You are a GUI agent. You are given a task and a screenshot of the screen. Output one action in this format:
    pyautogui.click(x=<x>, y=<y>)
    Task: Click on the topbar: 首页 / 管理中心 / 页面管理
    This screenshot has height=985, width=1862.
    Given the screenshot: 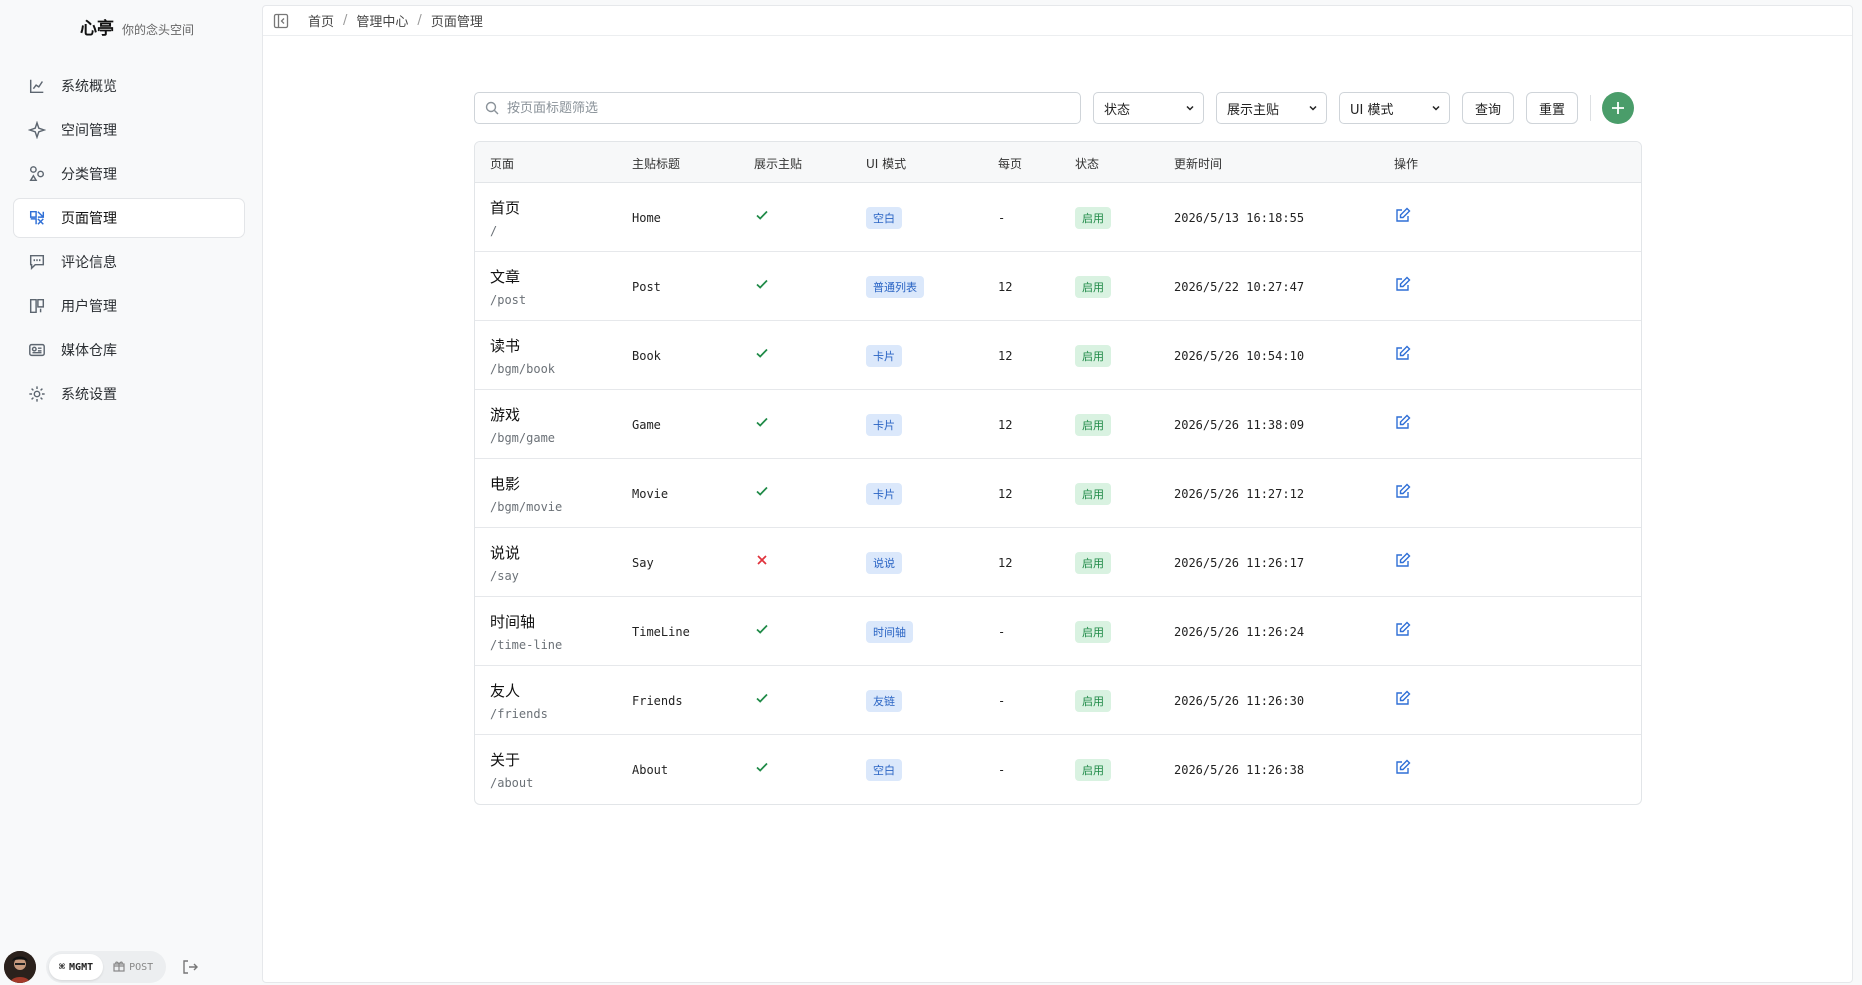 What is the action you would take?
    pyautogui.click(x=1057, y=21)
    